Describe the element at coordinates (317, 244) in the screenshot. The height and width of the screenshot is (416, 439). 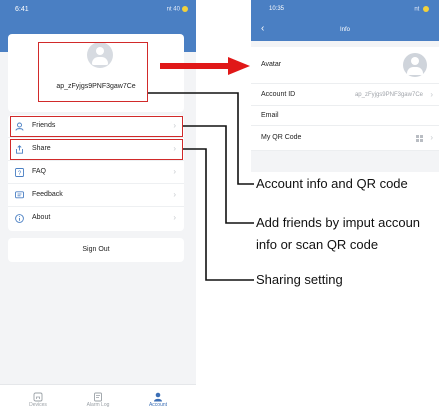
I see `annotation-friends-line2: info or scan QR code` at that location.